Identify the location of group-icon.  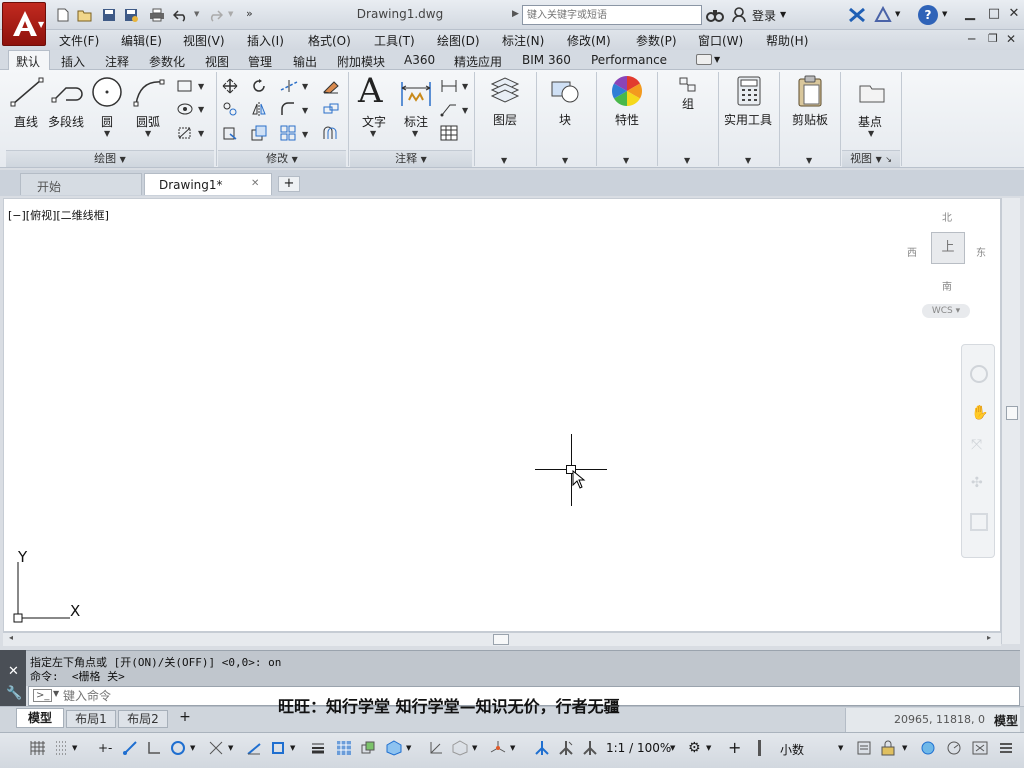
(688, 85).